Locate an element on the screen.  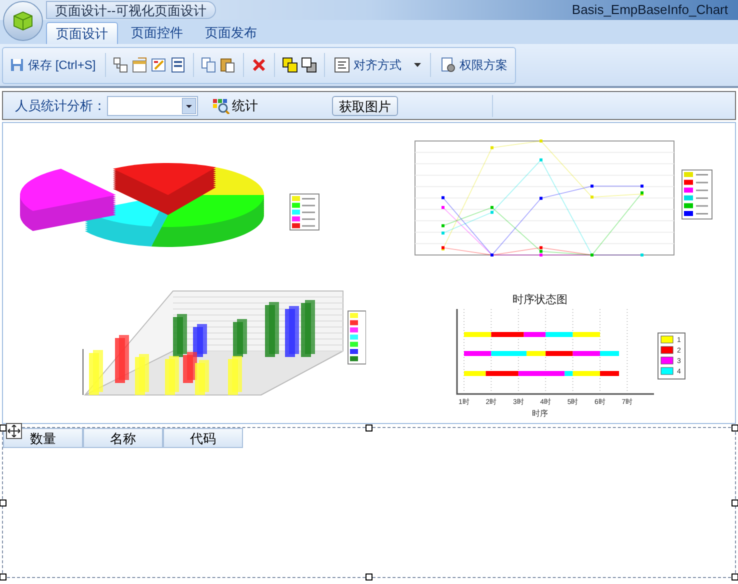
ribbon-tab: 页面设计 is located at coordinates (82, 33).